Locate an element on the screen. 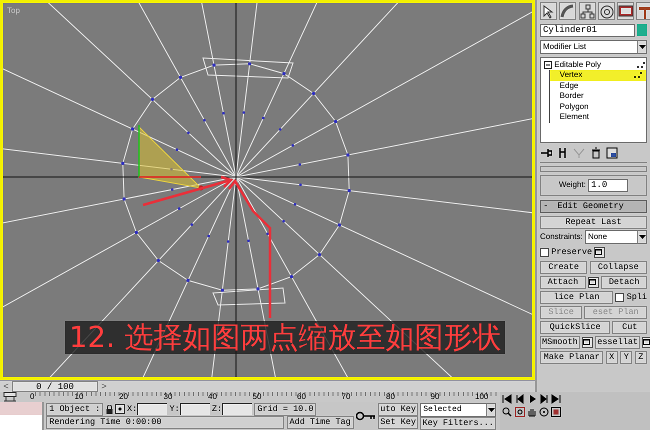  tick-label: 80 is located at coordinates (391, 397).